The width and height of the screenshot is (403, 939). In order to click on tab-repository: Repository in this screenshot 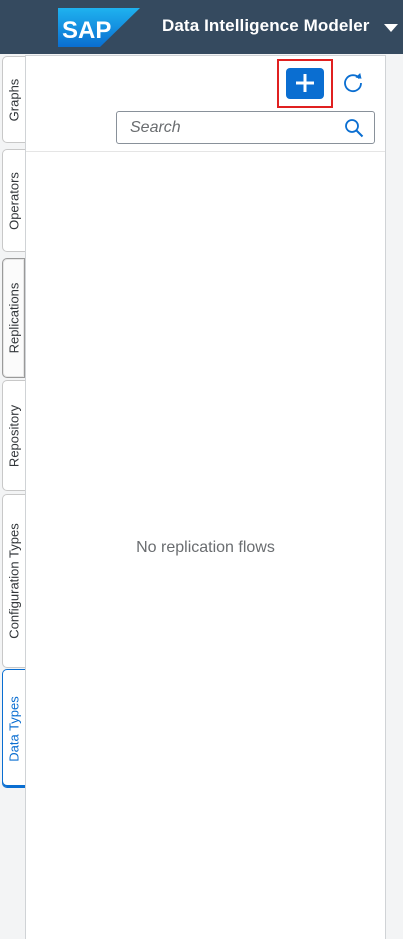, I will do `click(13, 435)`.